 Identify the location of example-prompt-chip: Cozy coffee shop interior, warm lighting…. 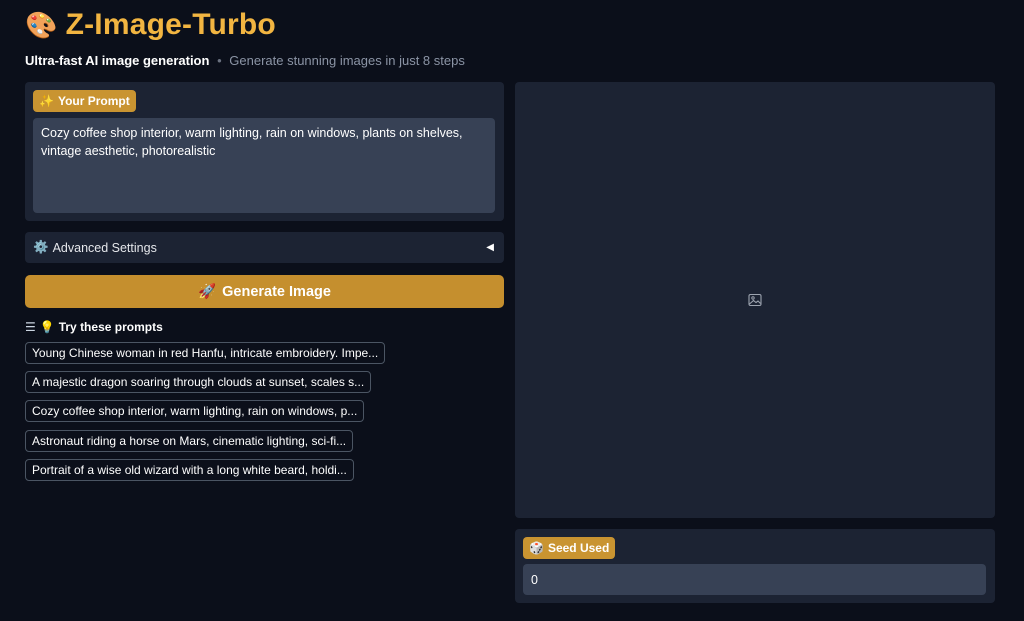
(195, 411).